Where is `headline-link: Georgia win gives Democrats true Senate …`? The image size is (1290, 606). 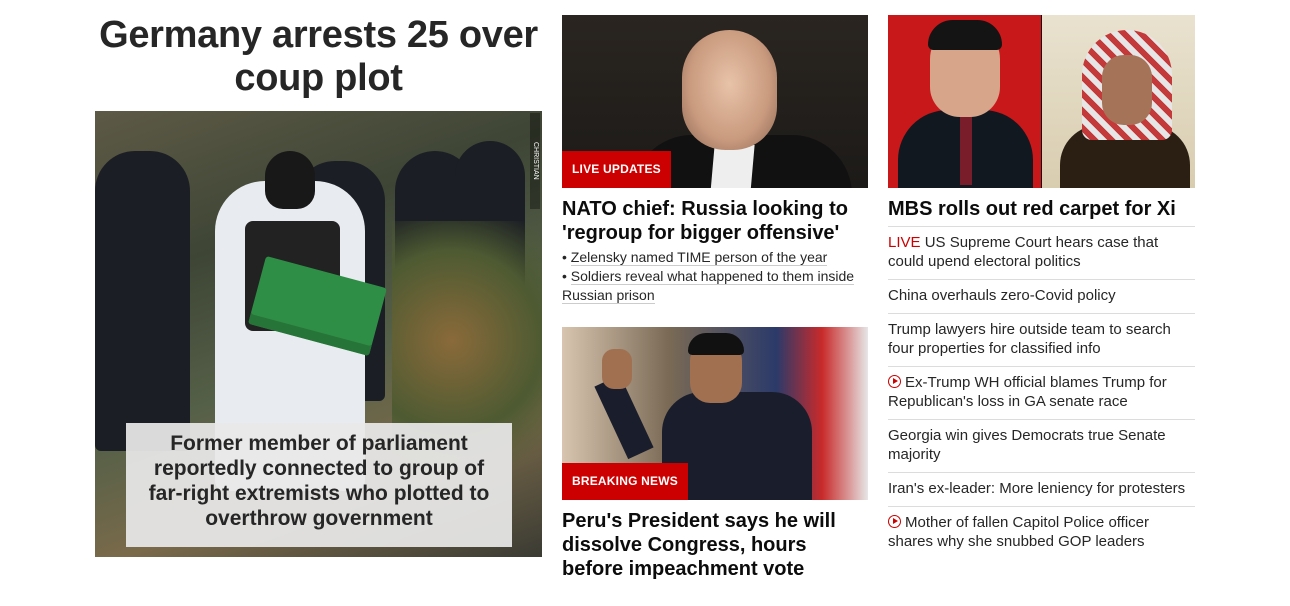
headline-link: Georgia win gives Democrats true Senate … is located at coordinates (1027, 445).